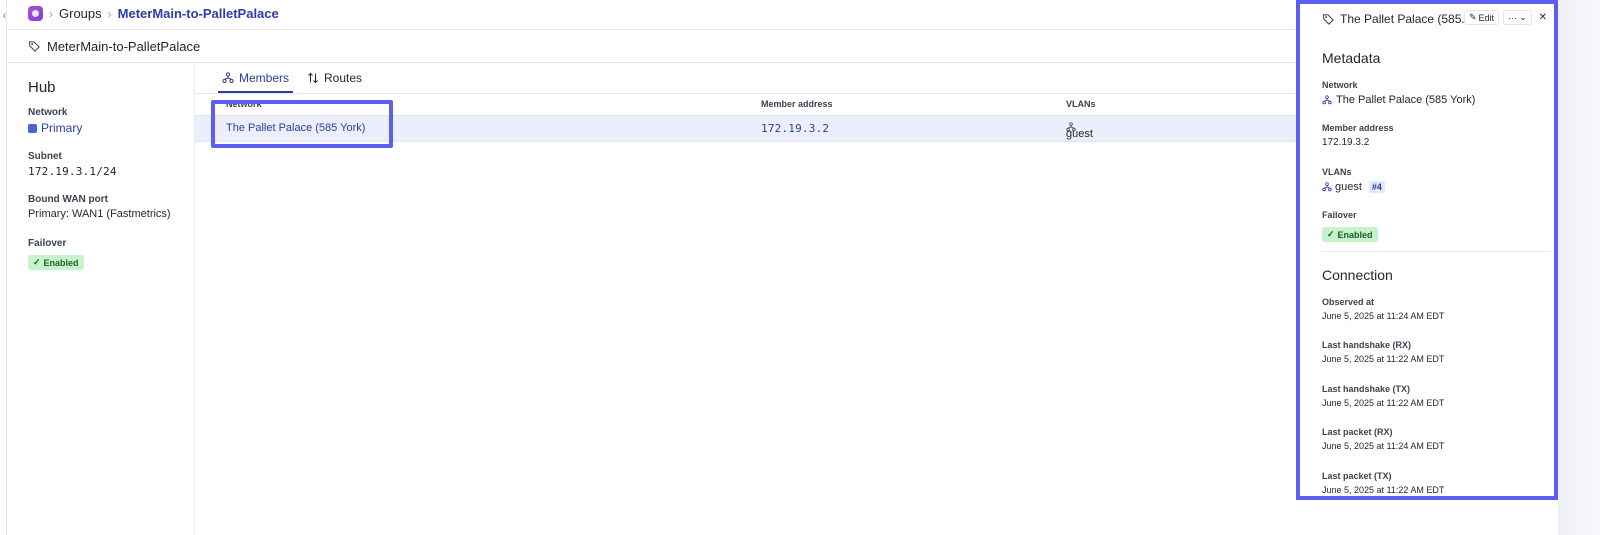  What do you see at coordinates (1383, 316) in the screenshot?
I see `observed-value: June 5, 2025 at 11:24 AM EDT` at bounding box center [1383, 316].